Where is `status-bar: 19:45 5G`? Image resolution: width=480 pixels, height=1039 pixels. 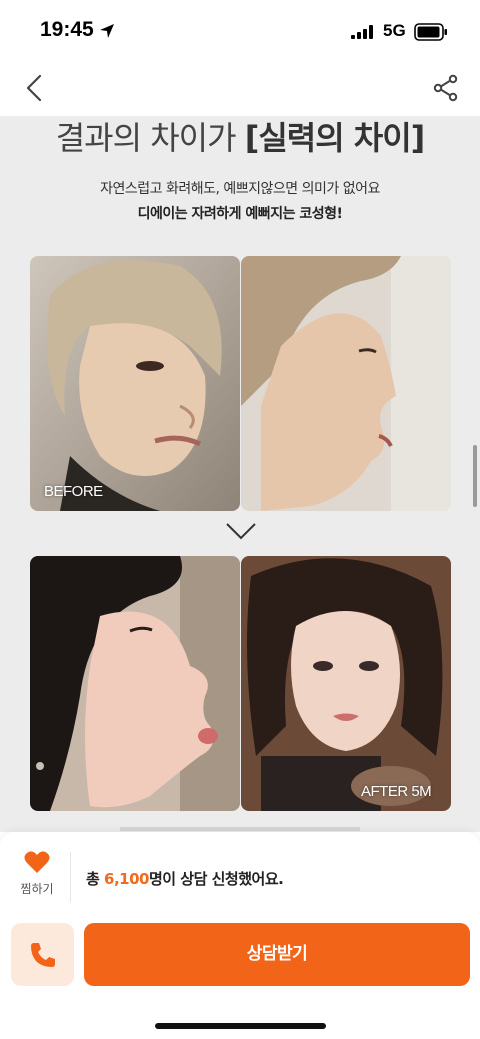
status-bar: 19:45 5G is located at coordinates (240, 31).